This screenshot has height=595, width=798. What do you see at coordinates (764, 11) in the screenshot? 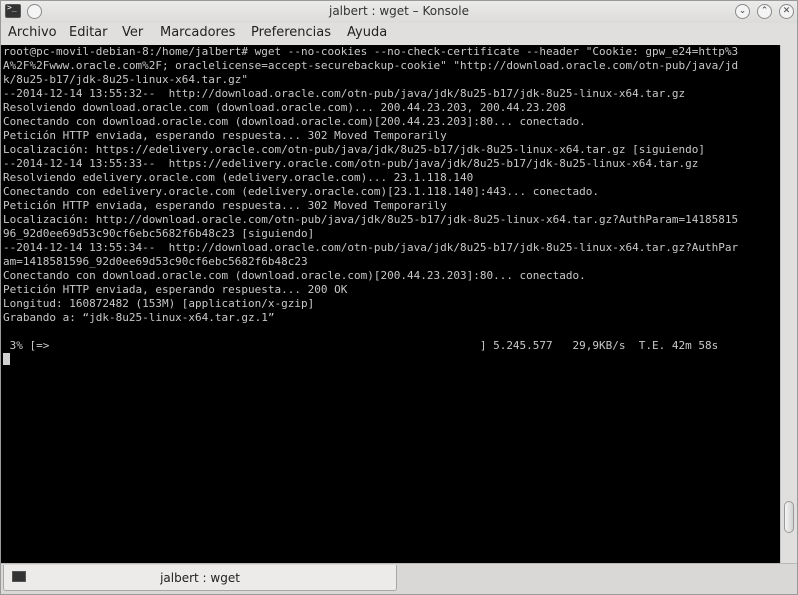
I see `maximize-button: ⌃` at bounding box center [764, 11].